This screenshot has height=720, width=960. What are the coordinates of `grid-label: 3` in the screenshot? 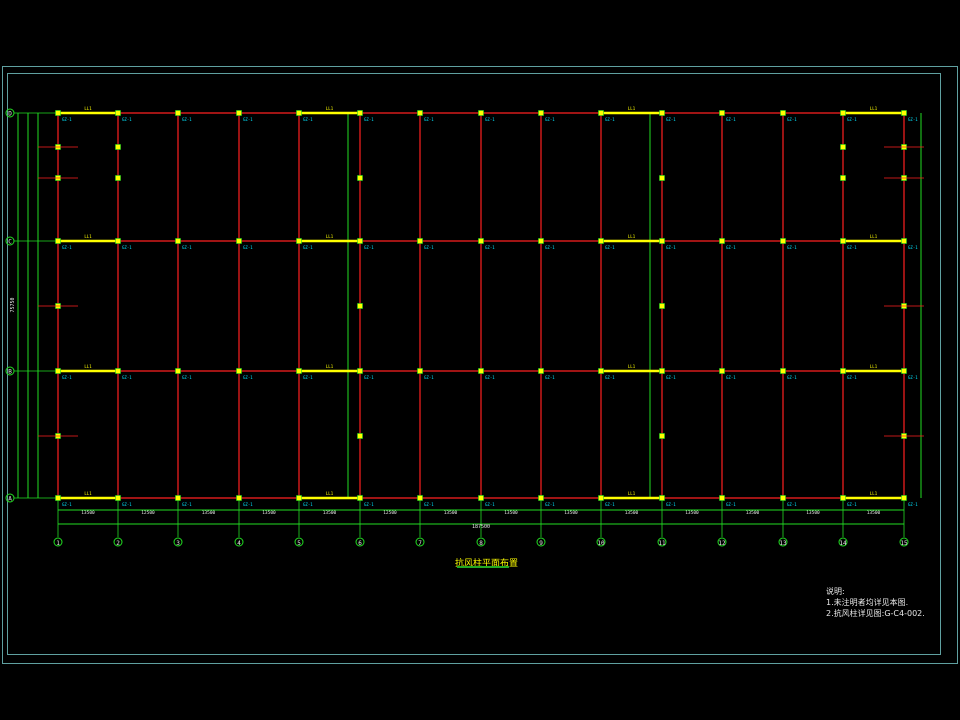 It's located at (178, 543).